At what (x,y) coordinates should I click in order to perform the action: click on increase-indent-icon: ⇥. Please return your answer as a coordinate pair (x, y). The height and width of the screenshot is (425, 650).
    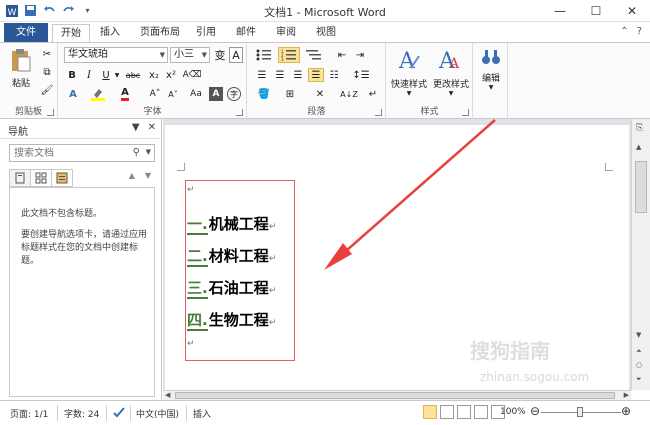
    Looking at the image, I should click on (360, 55).